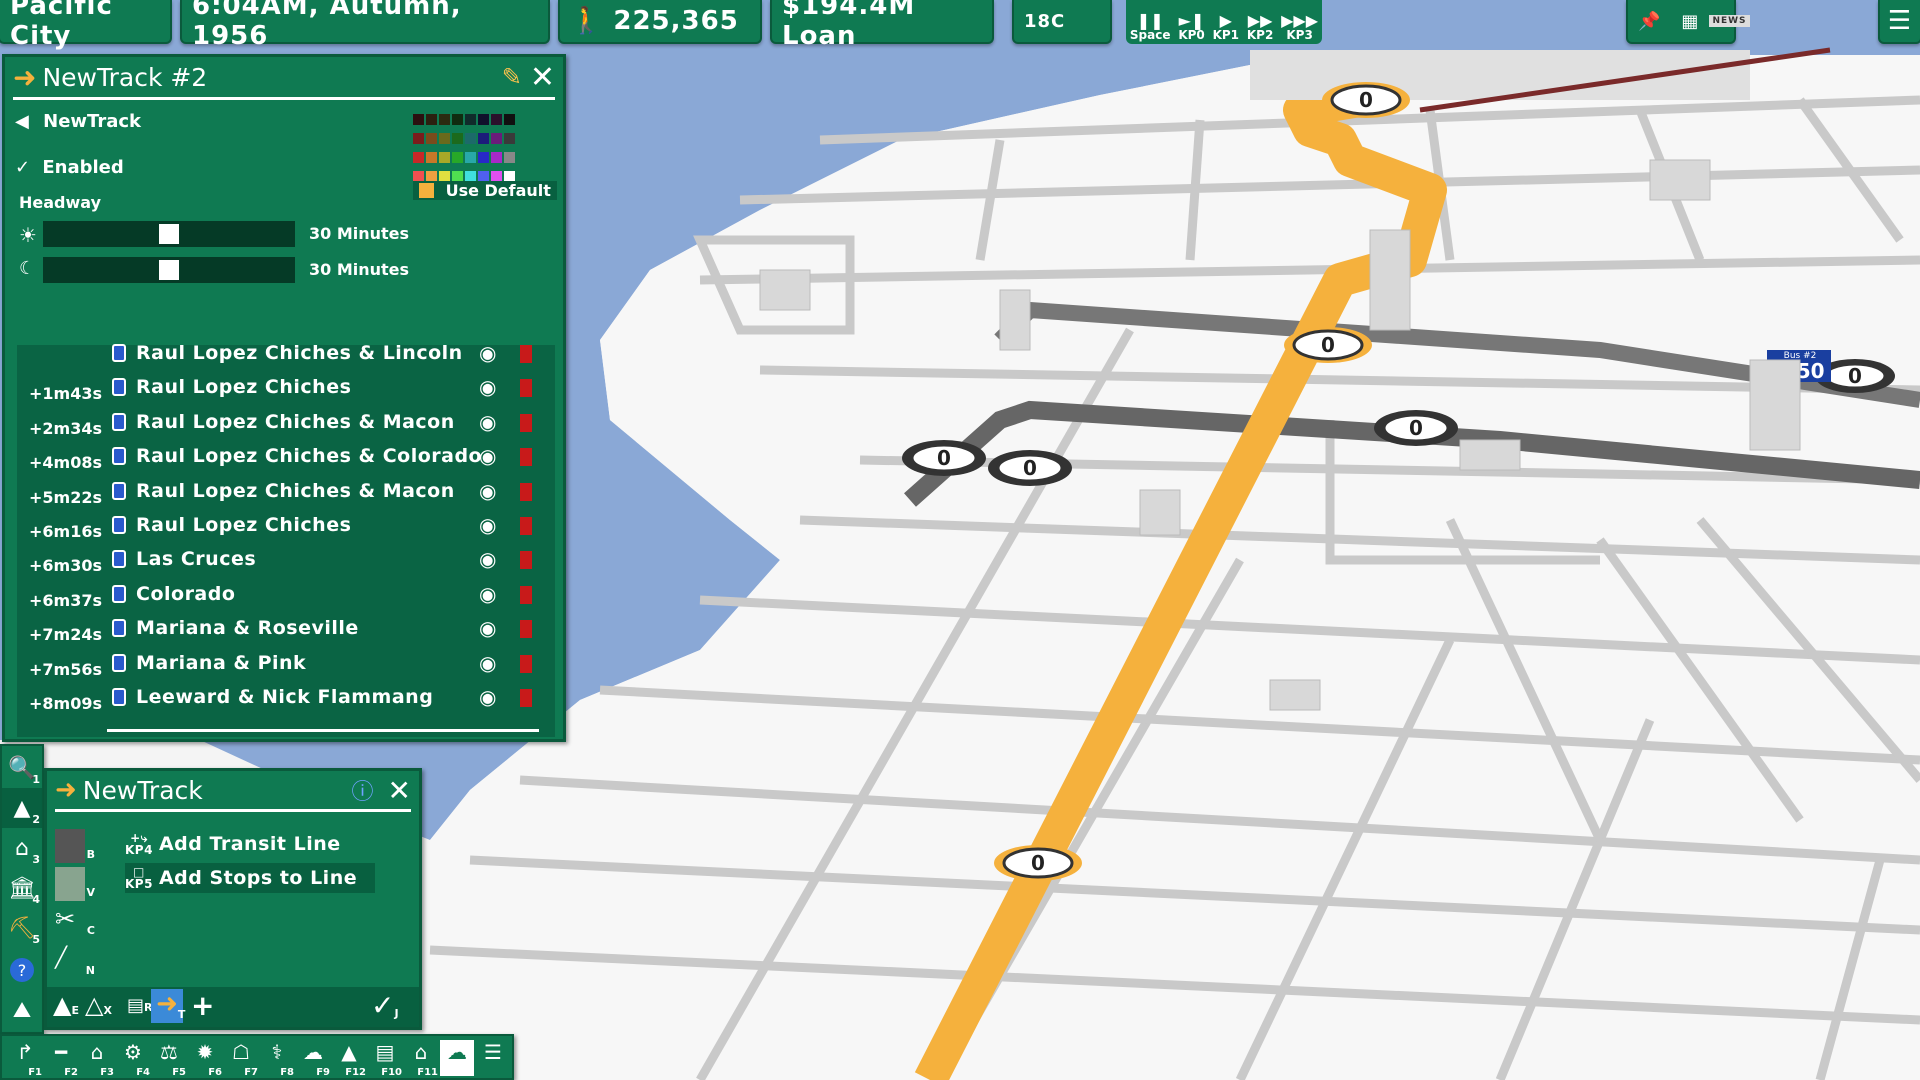  I want to click on add-transit-line-button: +⤷ KP4 Add Transit Line, so click(233, 844).